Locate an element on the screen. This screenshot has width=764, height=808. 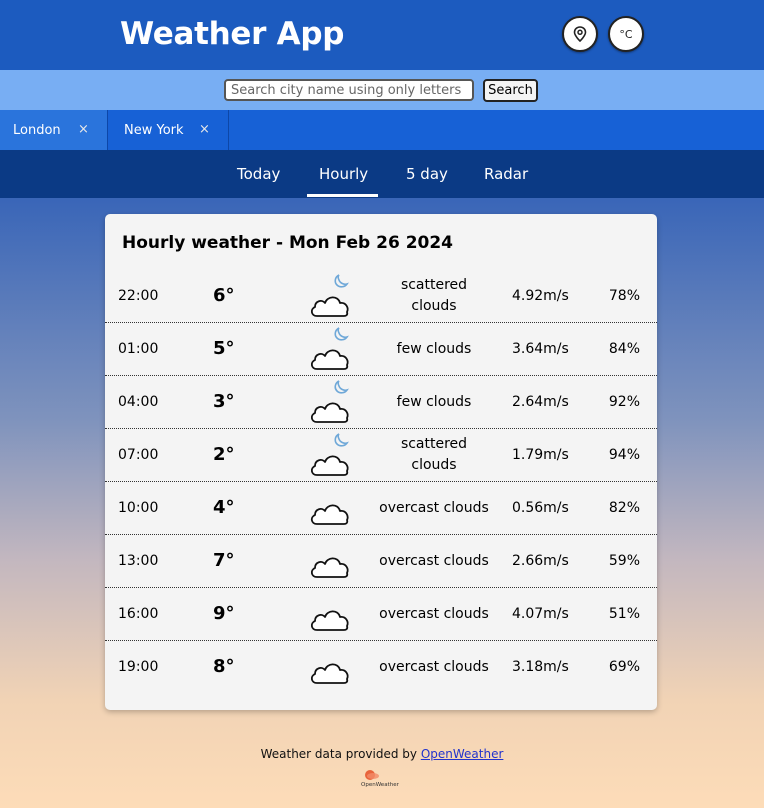
humidity: 59% is located at coordinates (624, 561).